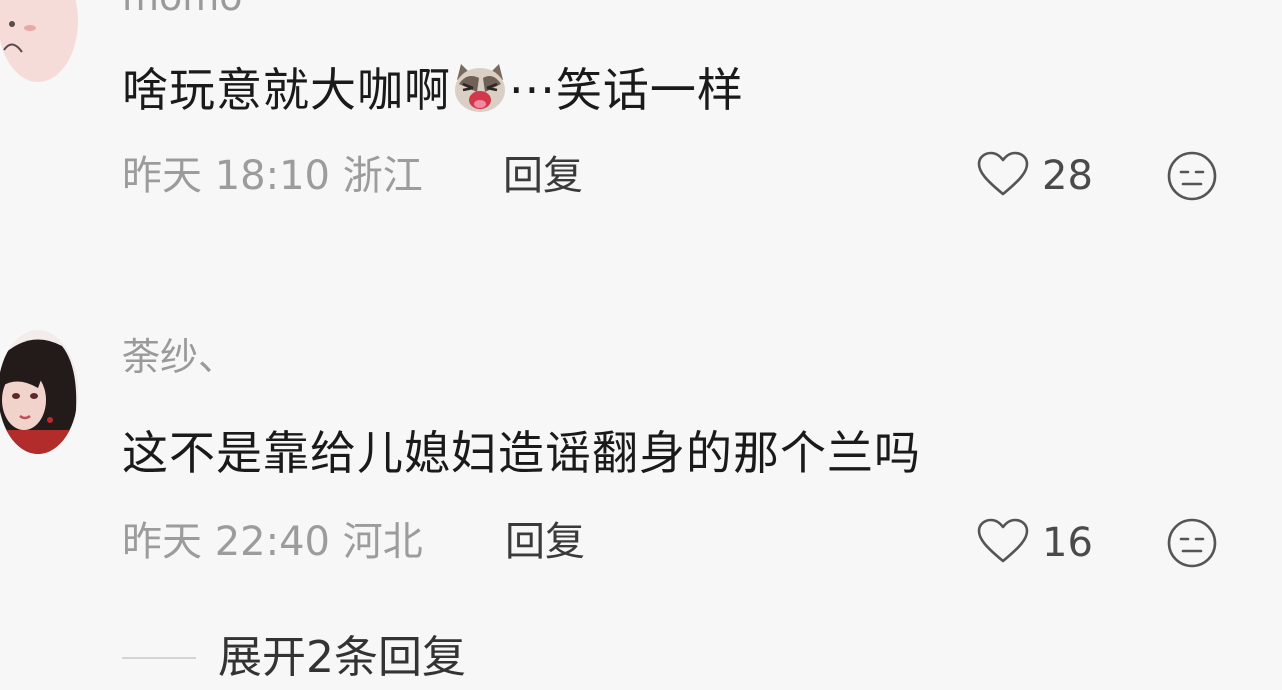 The height and width of the screenshot is (690, 1282). I want to click on comment-text: 这不是靠给儿媳妇造谣翻身的那个兰吗, so click(521, 453).